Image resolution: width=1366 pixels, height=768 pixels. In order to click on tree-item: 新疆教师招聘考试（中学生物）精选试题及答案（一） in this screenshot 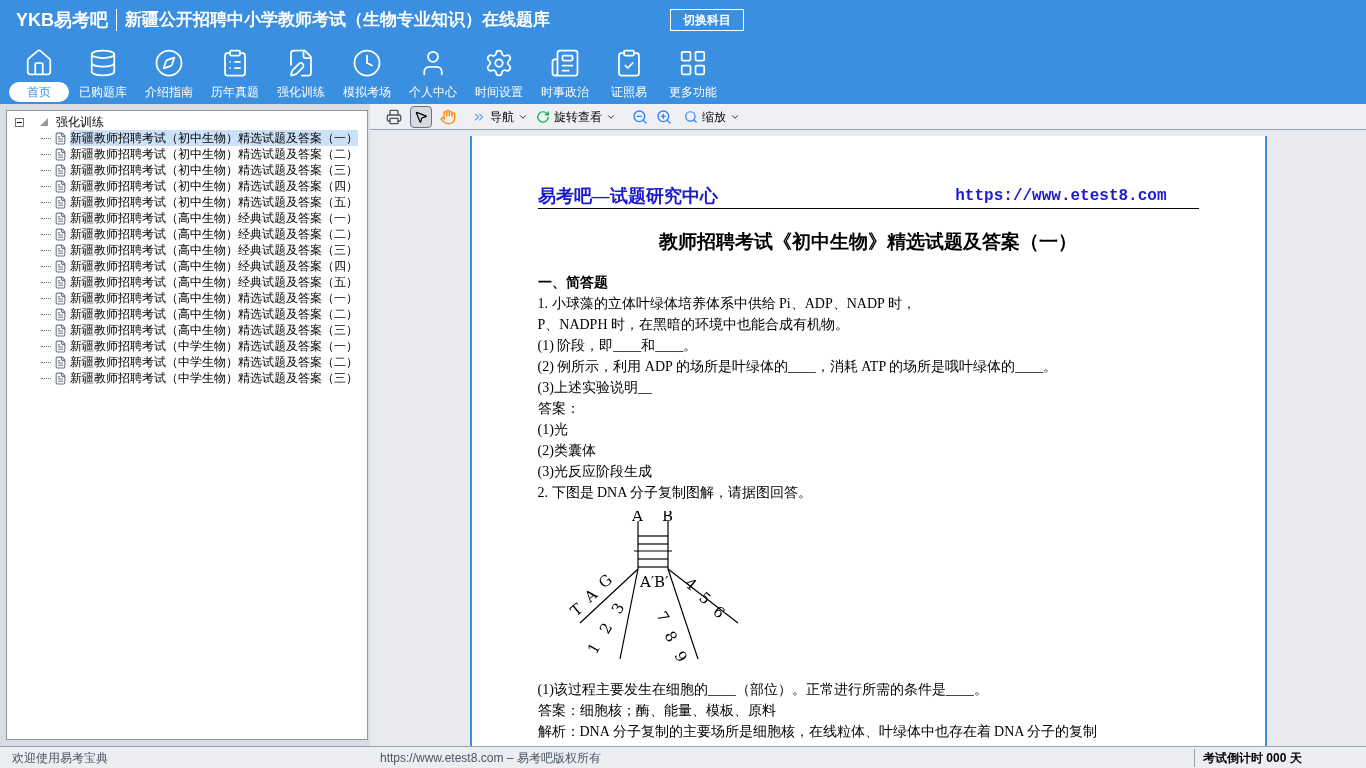, I will do `click(214, 346)`.